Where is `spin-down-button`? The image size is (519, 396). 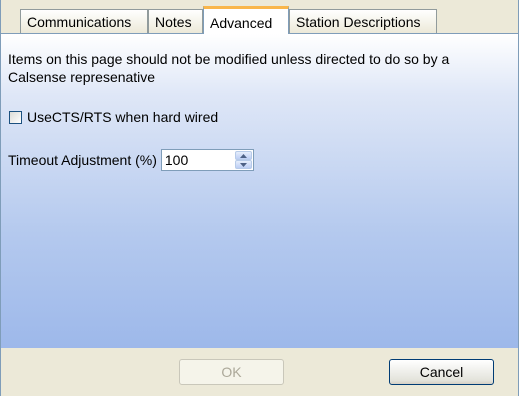
spin-down-button is located at coordinates (243, 164).